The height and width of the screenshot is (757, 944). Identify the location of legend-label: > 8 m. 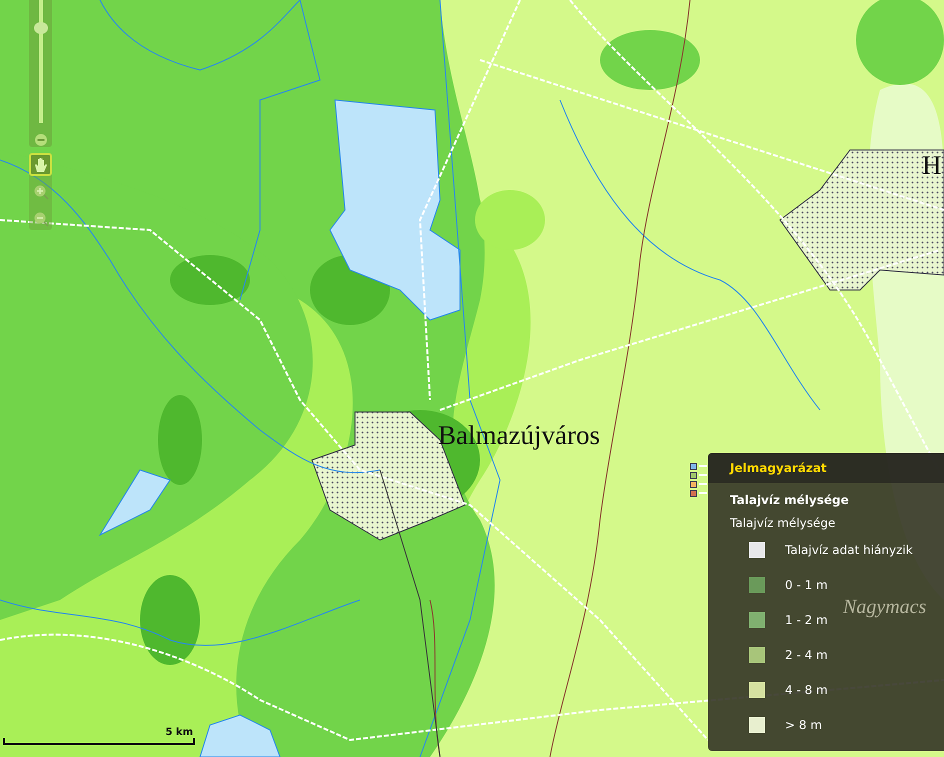
(803, 725).